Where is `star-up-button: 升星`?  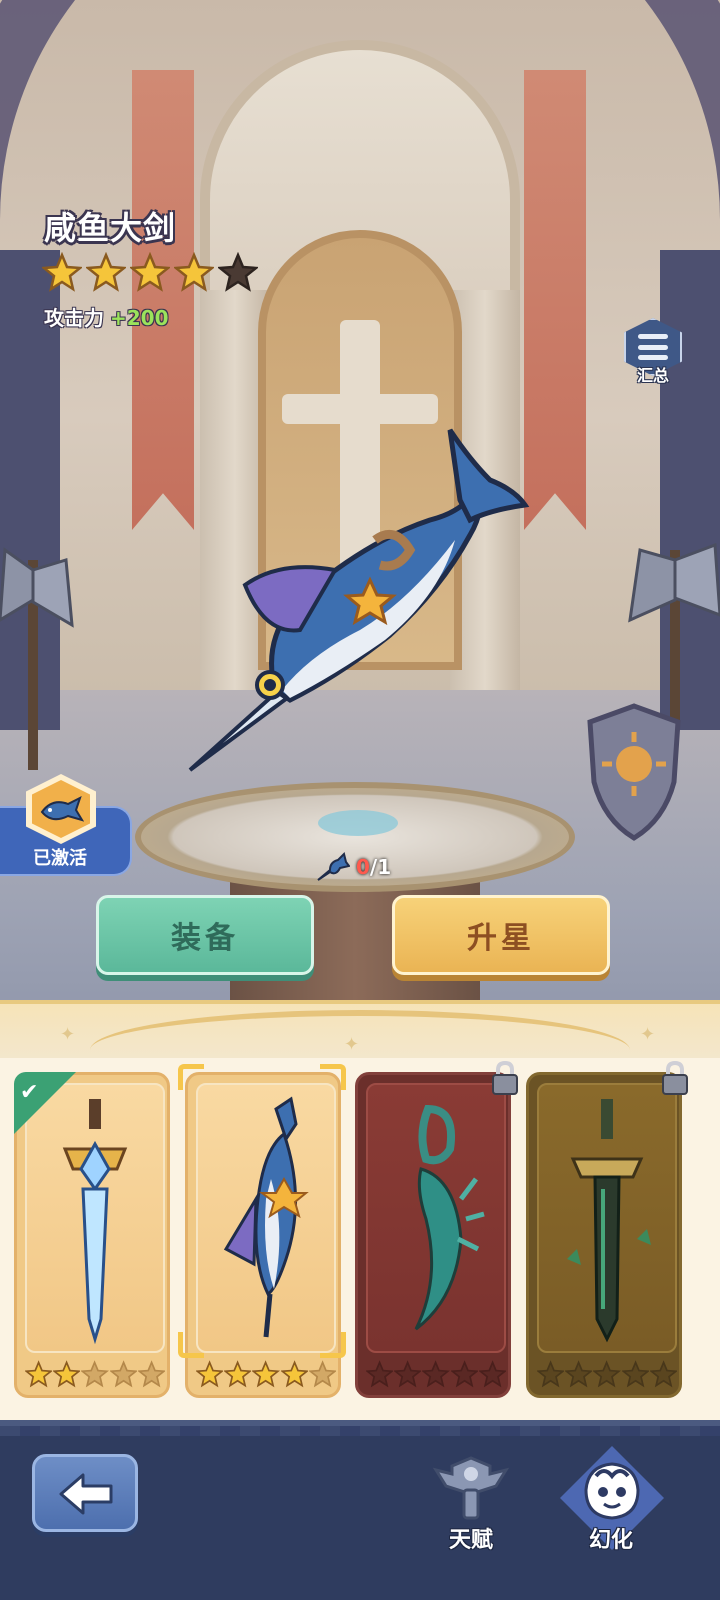
star-up-button: 升星 is located at coordinates (501, 935).